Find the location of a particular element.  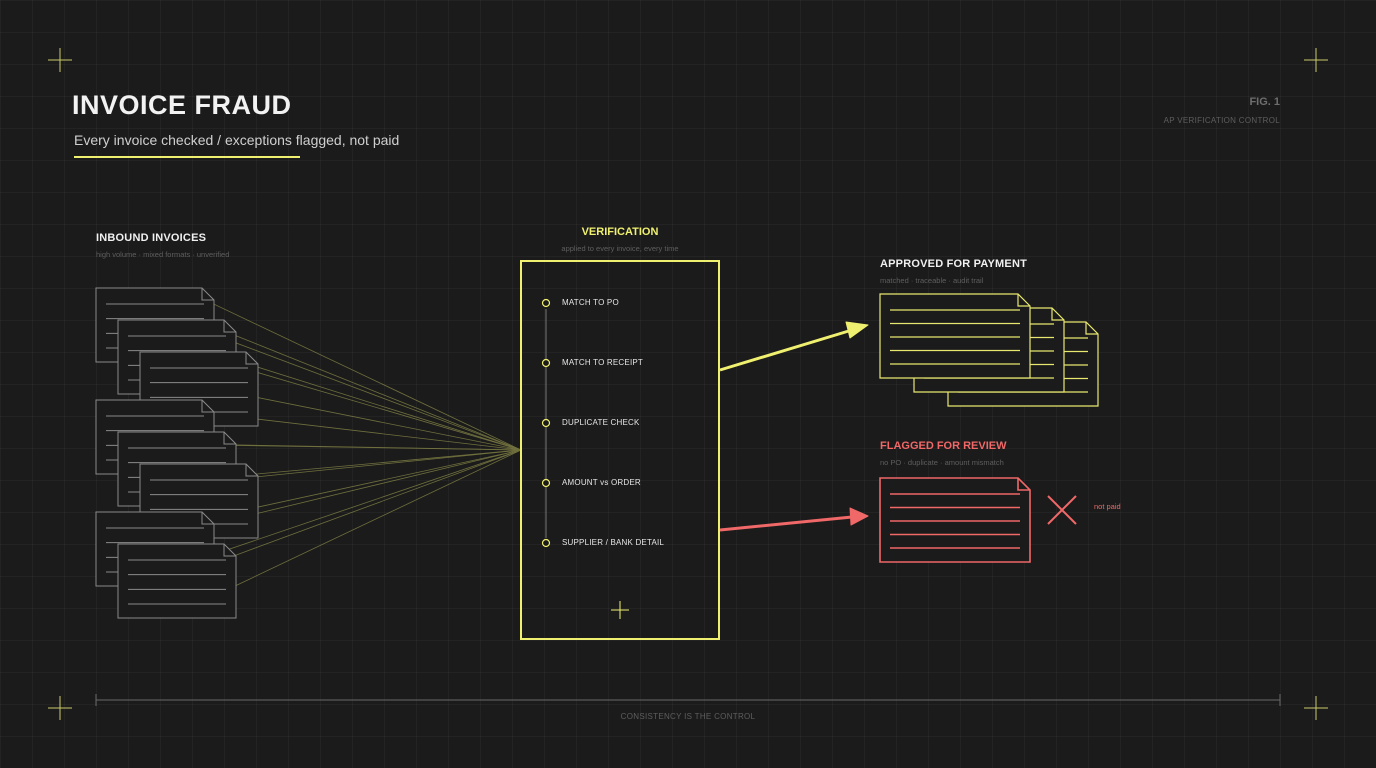

approved-arrow is located at coordinates (794, 346).